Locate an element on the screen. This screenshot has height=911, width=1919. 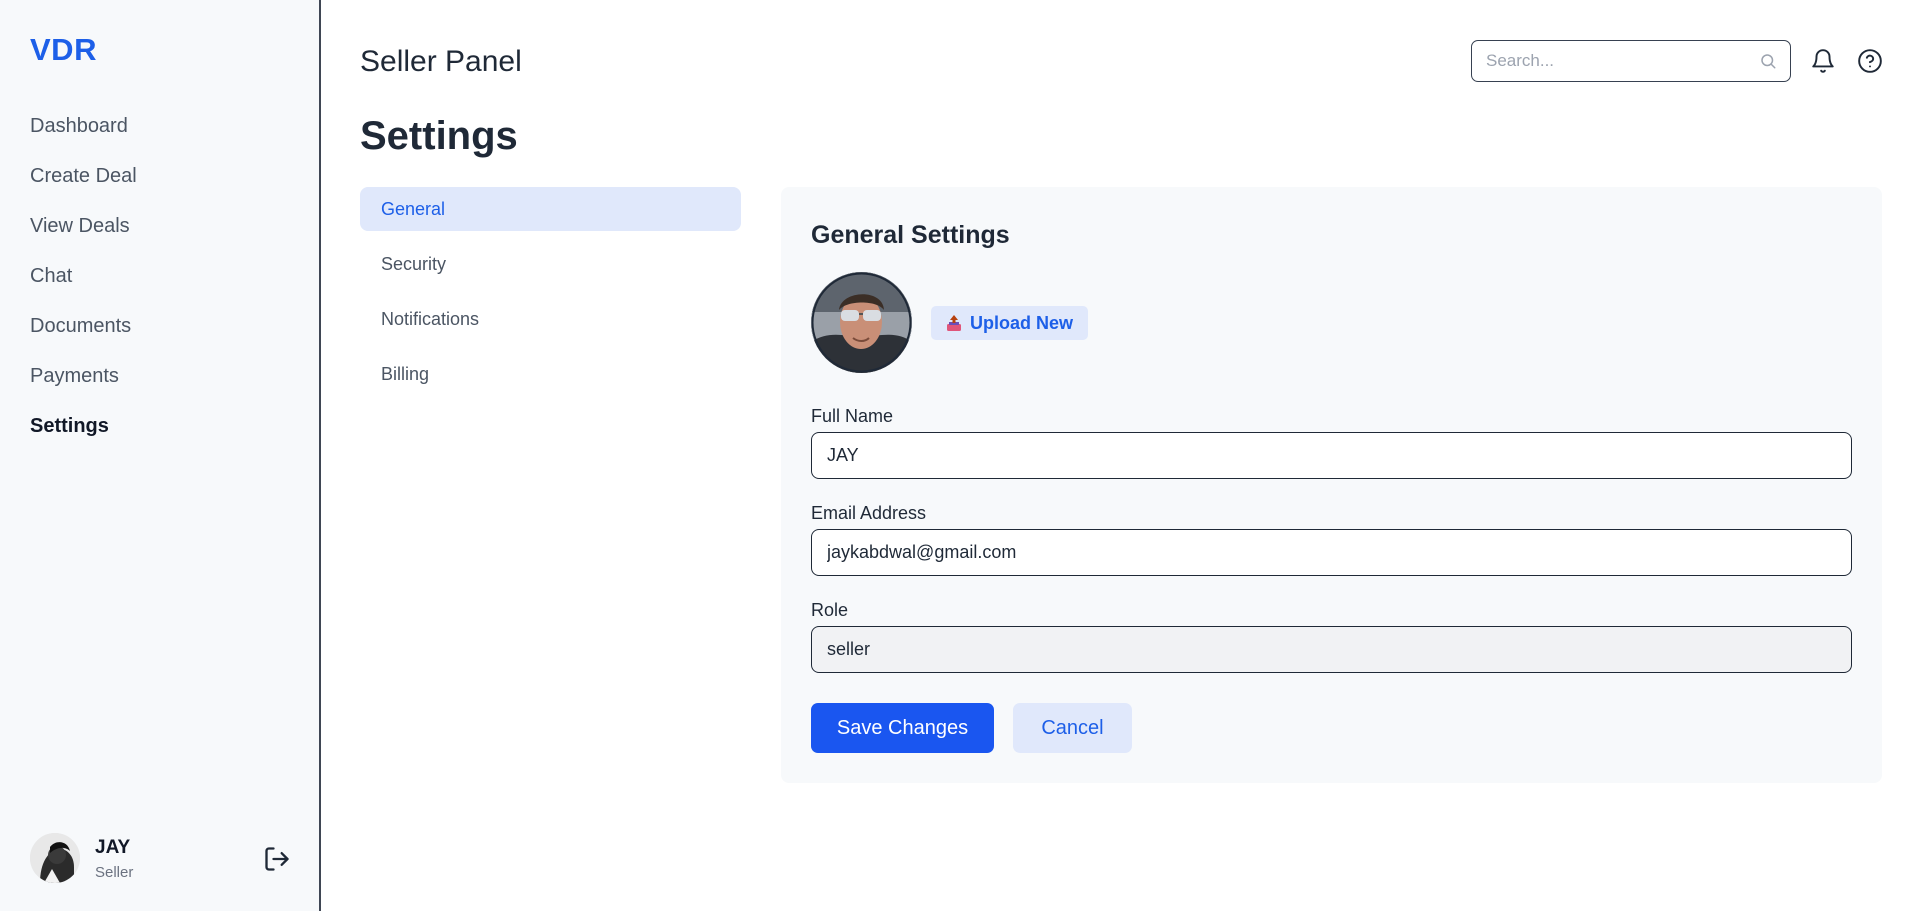
role-input is located at coordinates (1331, 649).